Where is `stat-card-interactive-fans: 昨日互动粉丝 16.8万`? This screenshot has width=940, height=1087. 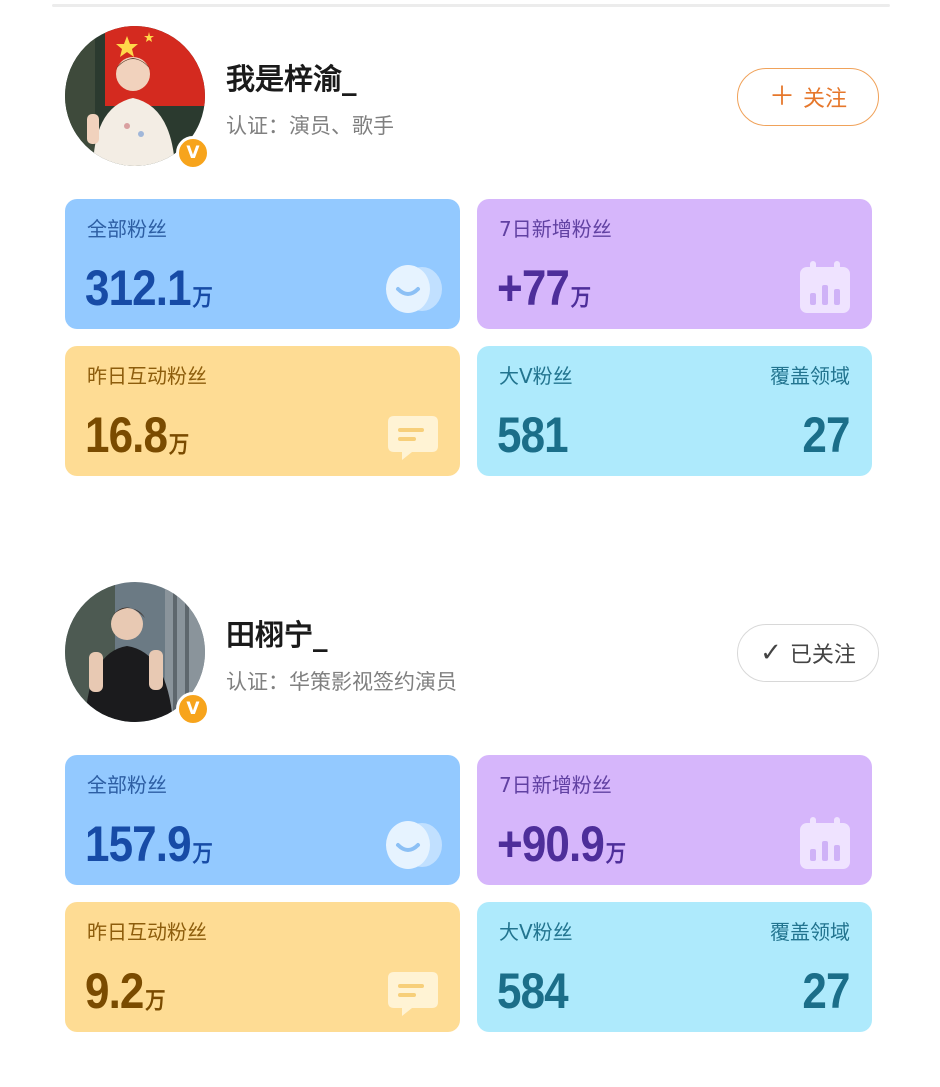 stat-card-interactive-fans: 昨日互动粉丝 16.8万 is located at coordinates (262, 411).